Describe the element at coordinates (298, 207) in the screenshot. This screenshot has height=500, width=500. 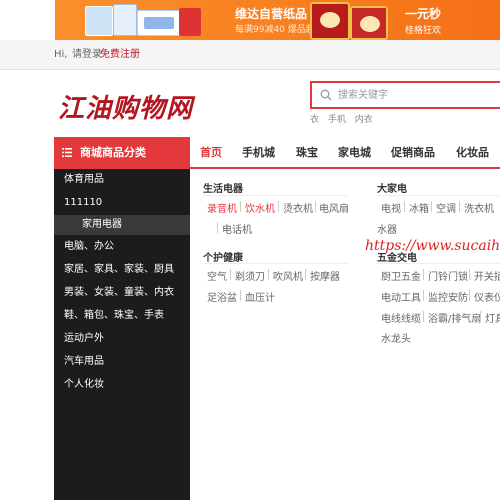
I see `category-link: 烫衣机` at that location.